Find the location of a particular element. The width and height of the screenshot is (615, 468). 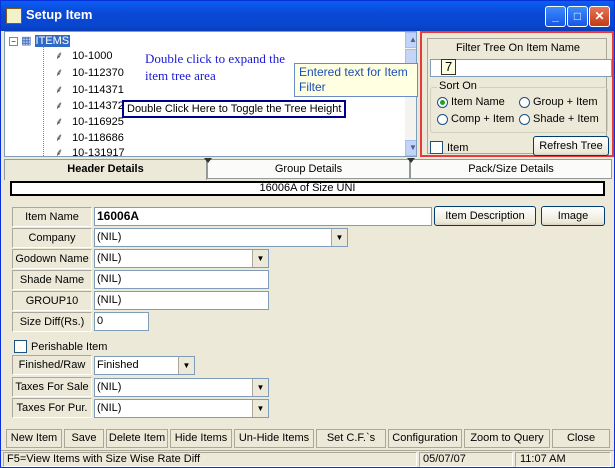

tree-item: ⸙ 10-114372 is located at coordinates (89, 105).